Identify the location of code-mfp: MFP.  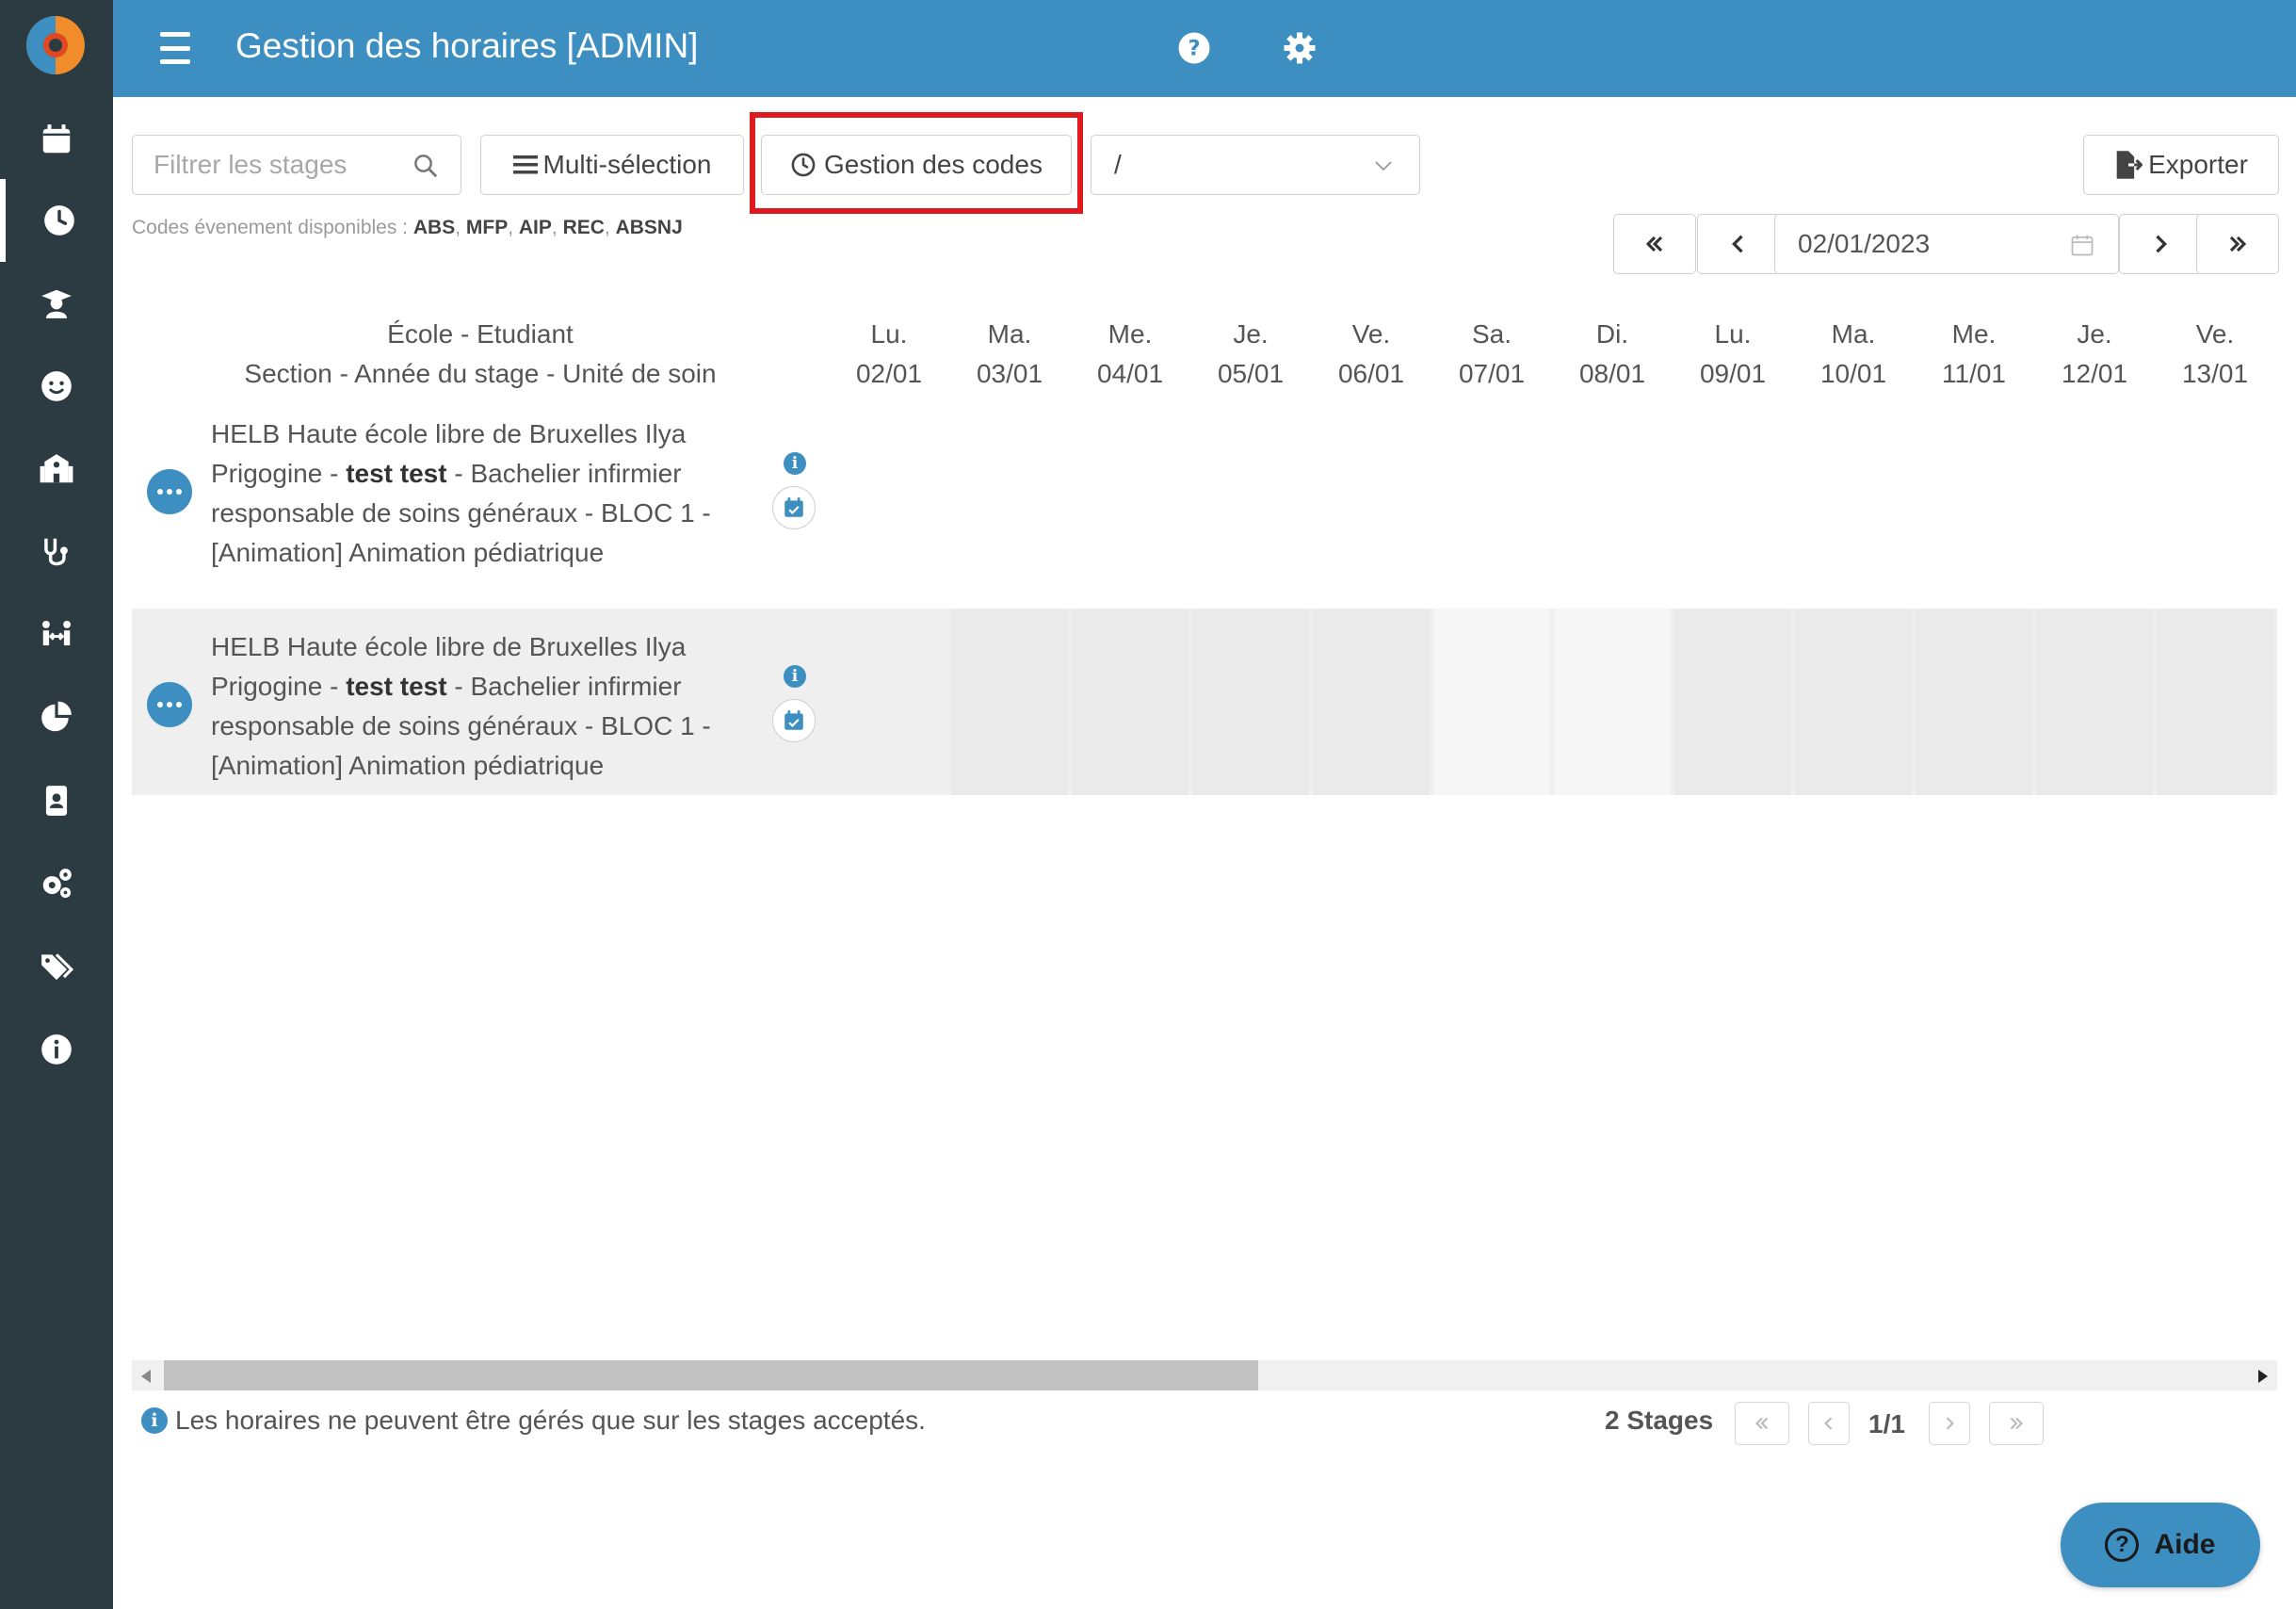
(487, 227).